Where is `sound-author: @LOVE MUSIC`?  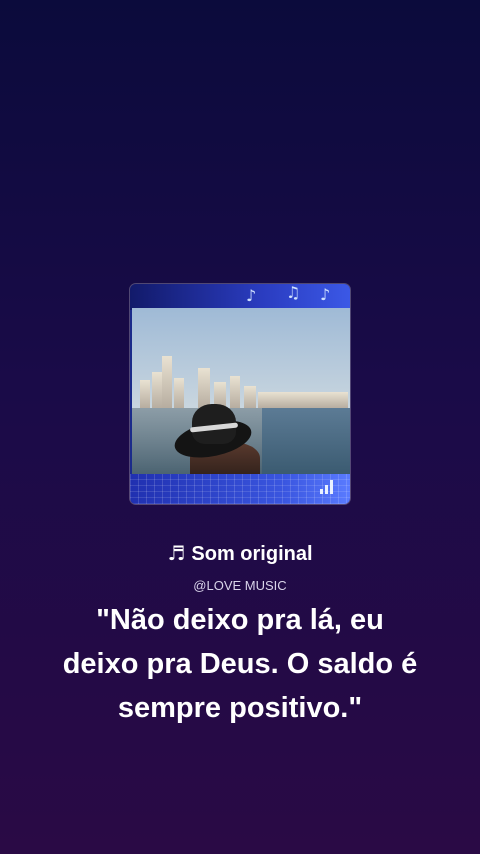 sound-author: @LOVE MUSIC is located at coordinates (240, 585).